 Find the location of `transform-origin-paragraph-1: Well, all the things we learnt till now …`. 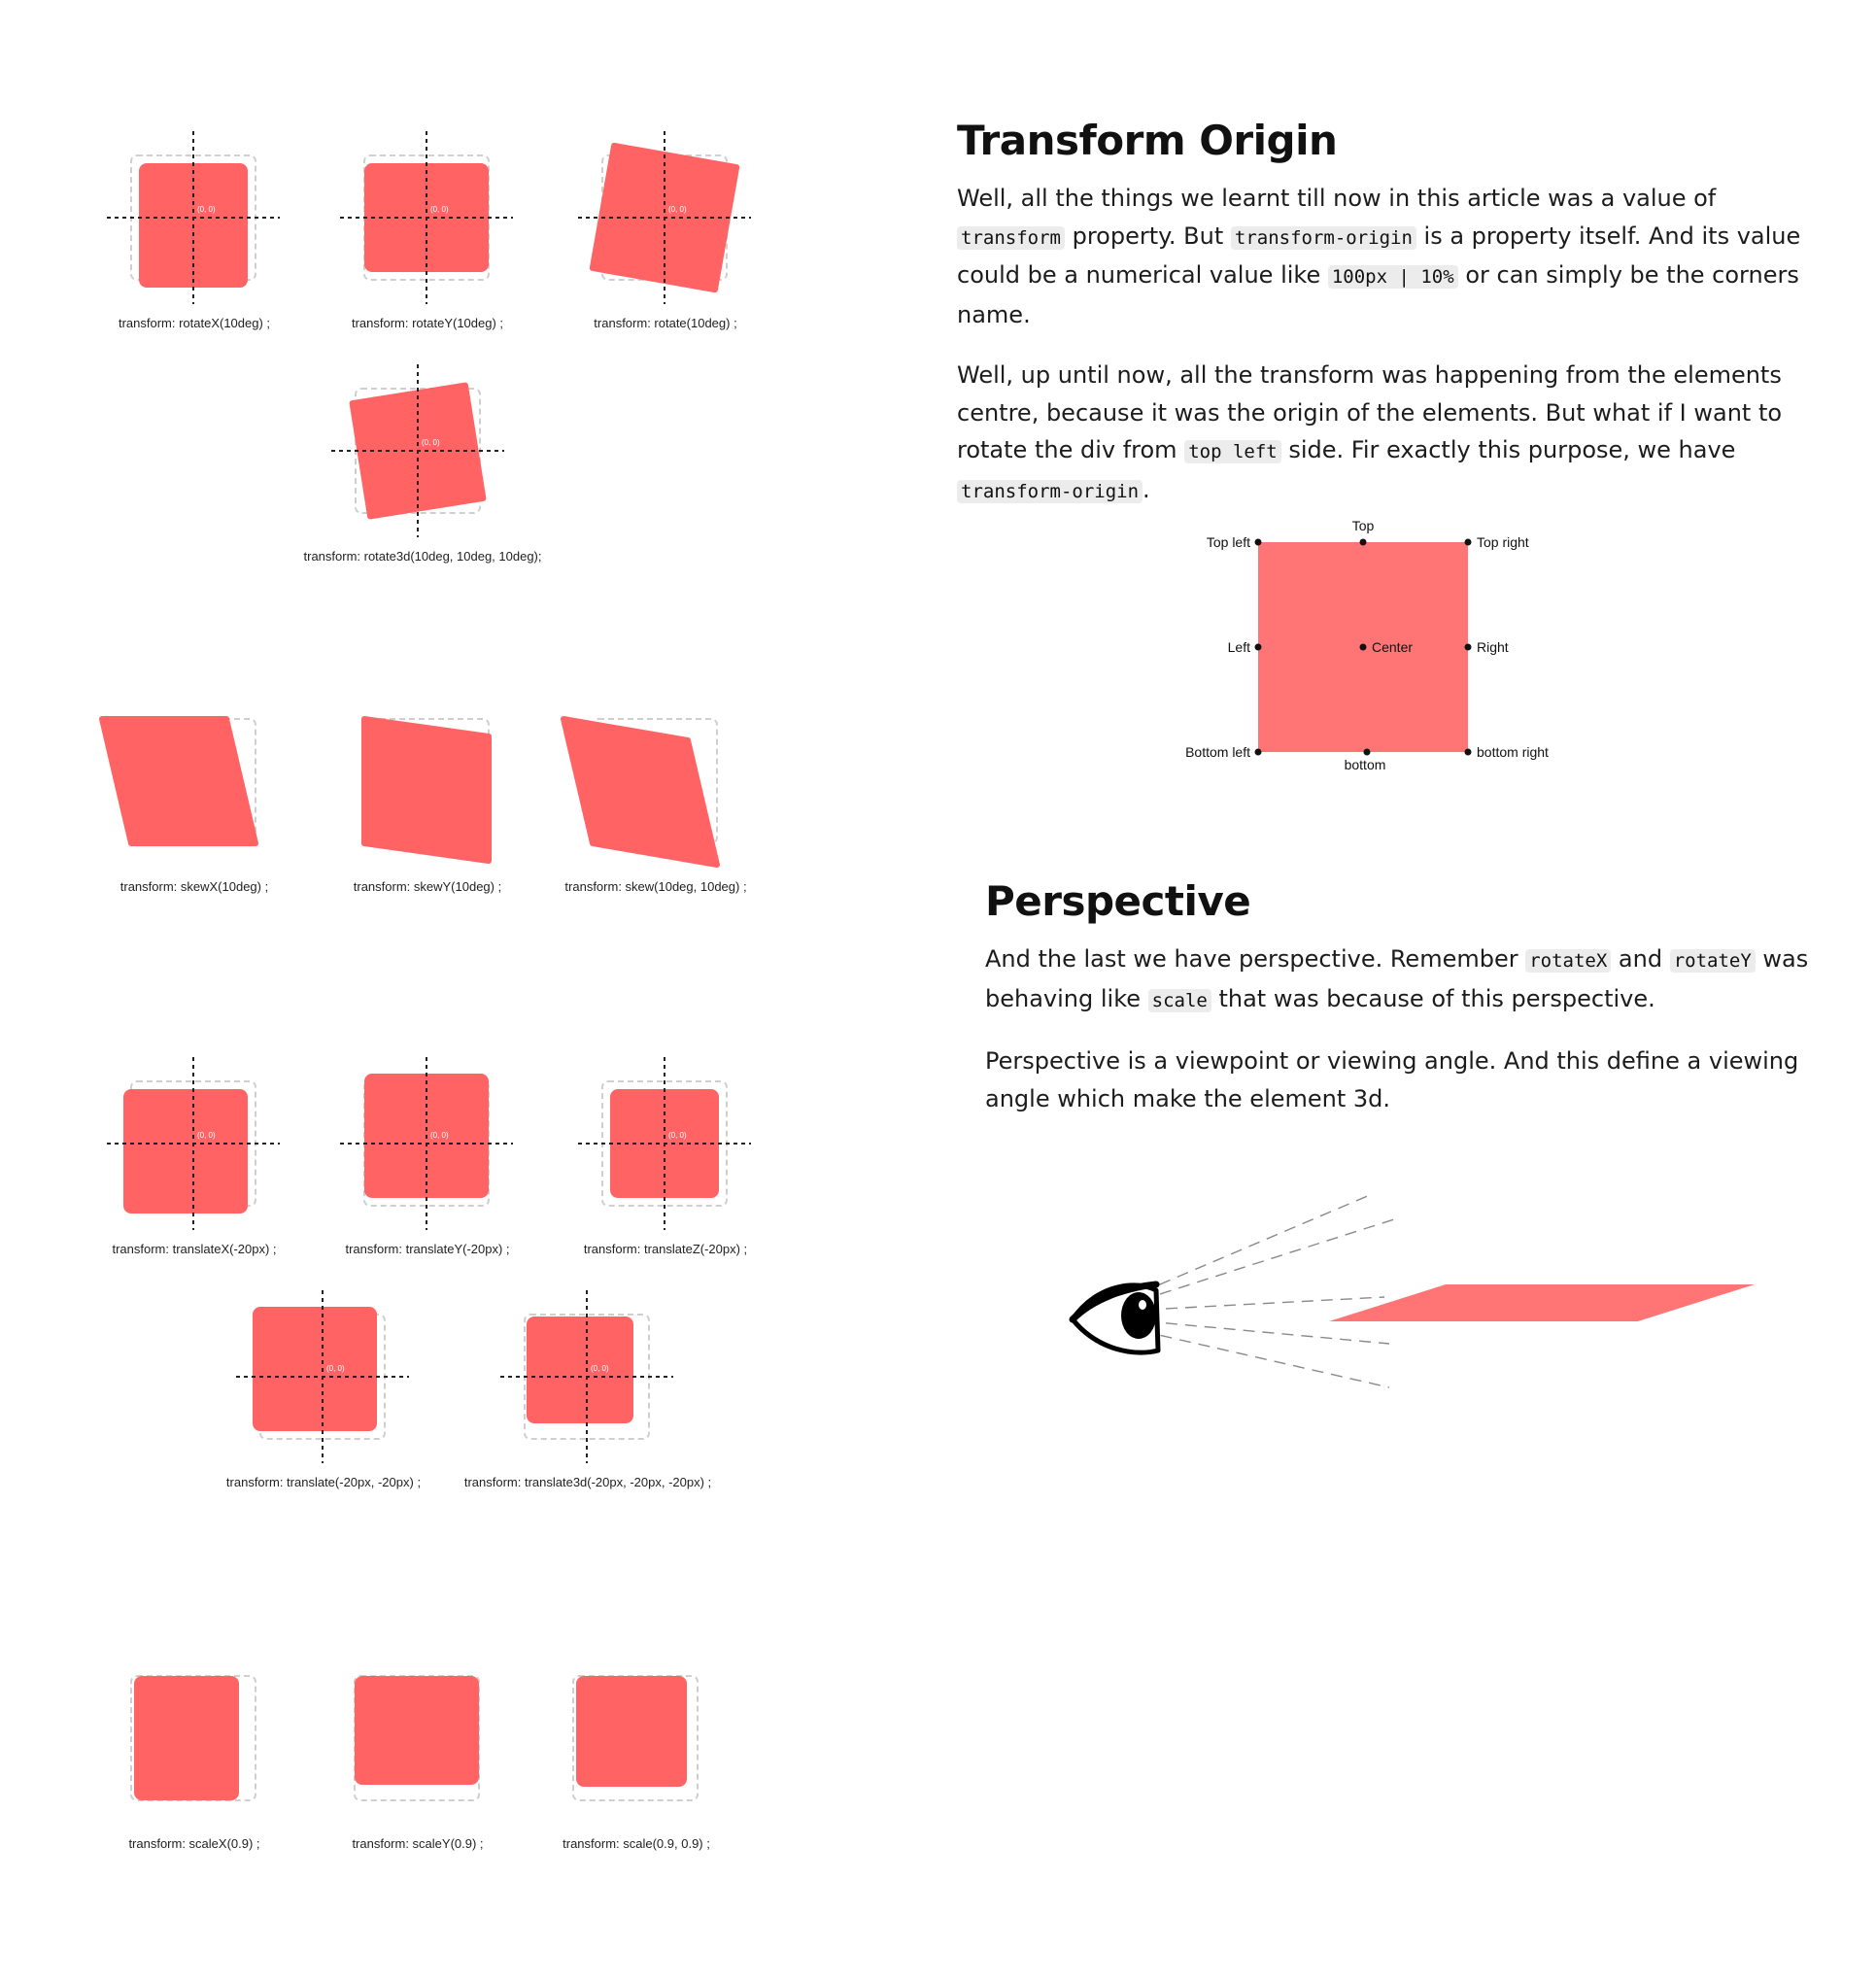

transform-origin-paragraph-1: Well, all the things we learnt till now … is located at coordinates (1379, 256).